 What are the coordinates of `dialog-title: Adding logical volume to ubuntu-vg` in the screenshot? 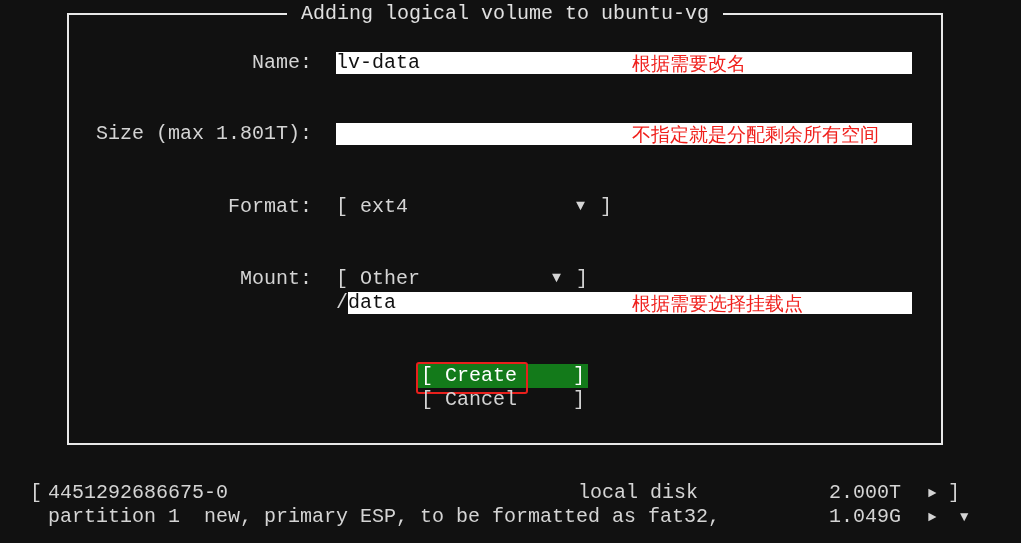 It's located at (505, 14).